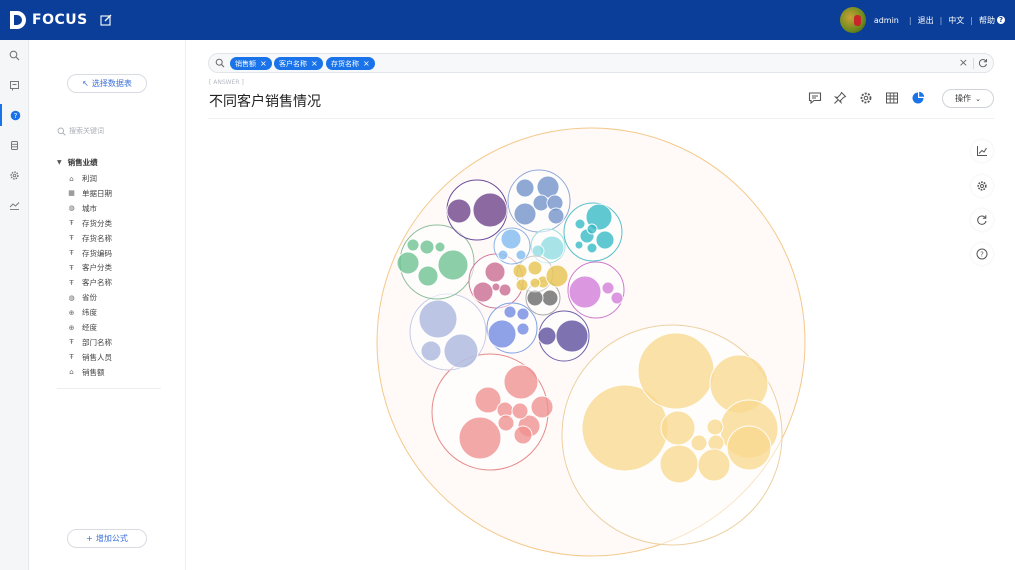 The image size is (1015, 570). What do you see at coordinates (840, 98) in the screenshot?
I see `pin-button` at bounding box center [840, 98].